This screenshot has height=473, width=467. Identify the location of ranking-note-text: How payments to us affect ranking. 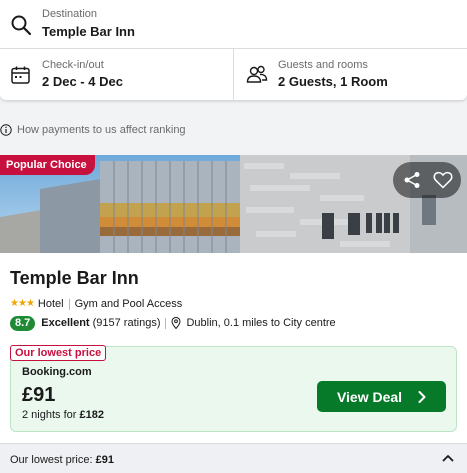
(101, 130).